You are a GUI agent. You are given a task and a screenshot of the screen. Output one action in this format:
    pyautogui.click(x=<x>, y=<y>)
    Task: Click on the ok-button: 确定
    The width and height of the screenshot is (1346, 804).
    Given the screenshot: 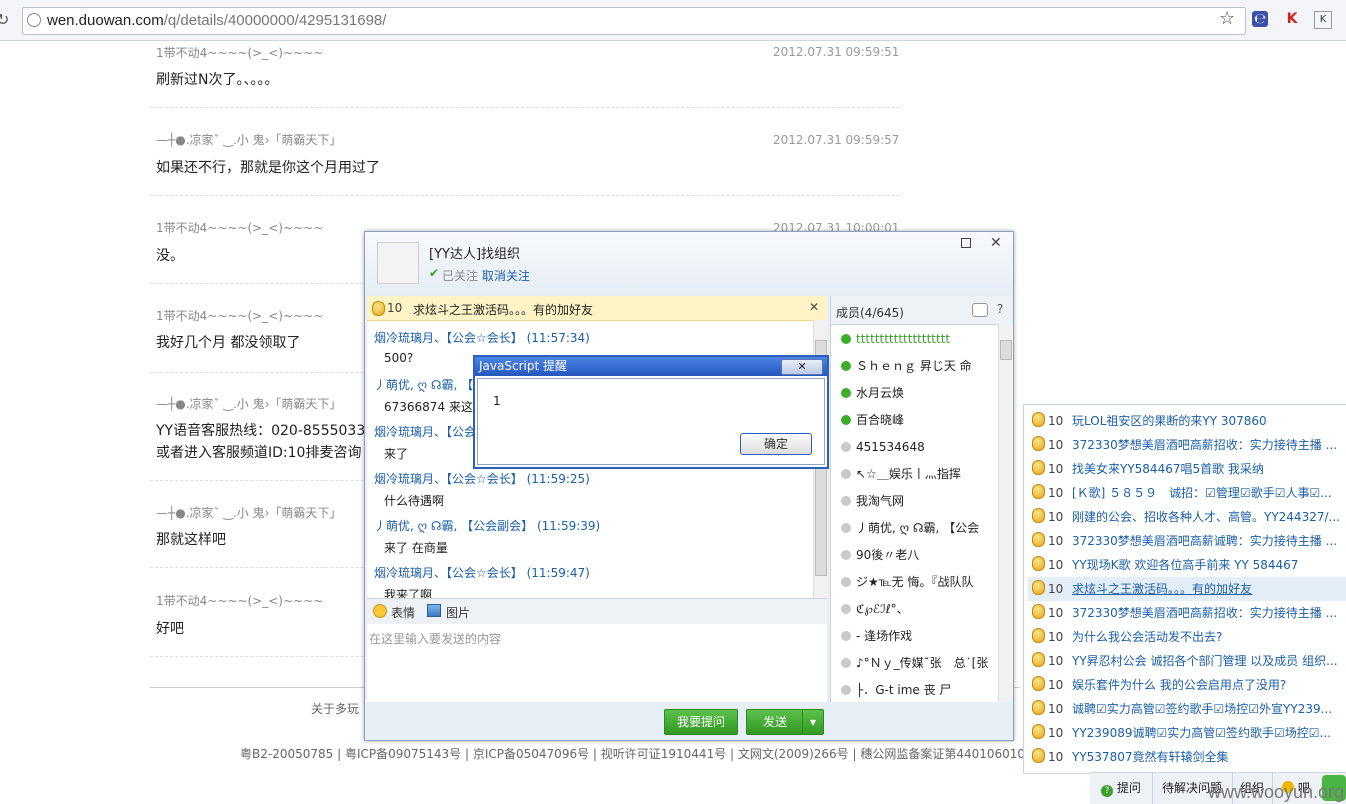 What is the action you would take?
    pyautogui.click(x=776, y=444)
    